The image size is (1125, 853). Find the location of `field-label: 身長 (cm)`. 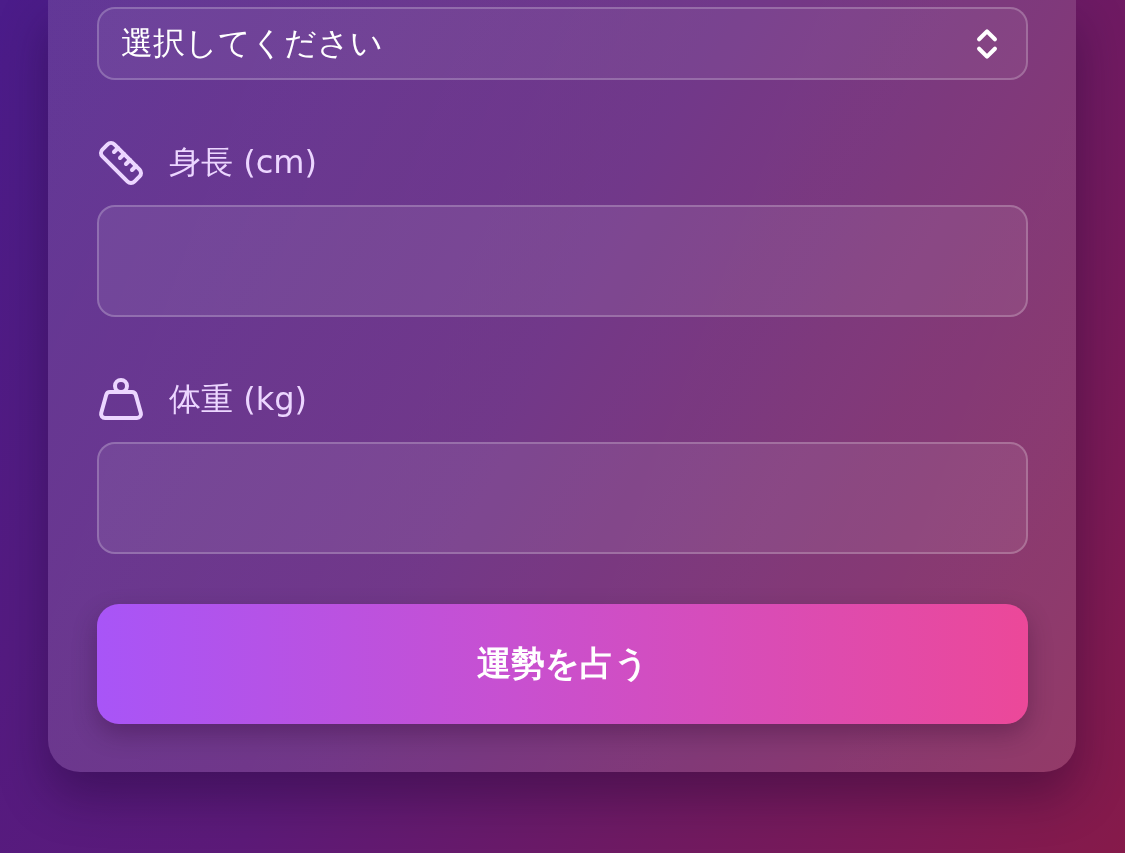

field-label: 身長 (cm) is located at coordinates (243, 162).